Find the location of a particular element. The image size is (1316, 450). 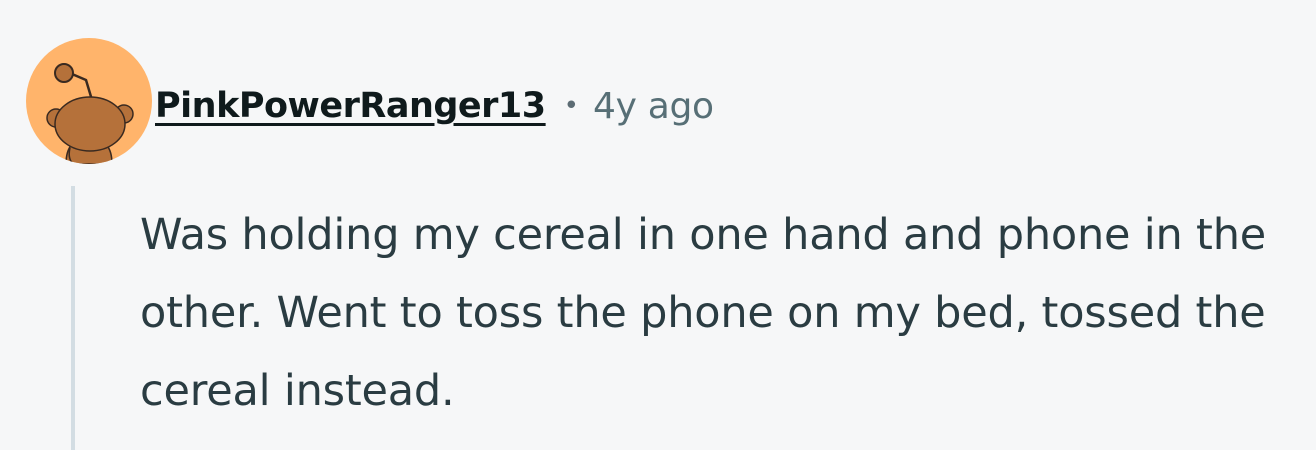

author-username-link: PinkPowerRanger13 is located at coordinates (350, 106).